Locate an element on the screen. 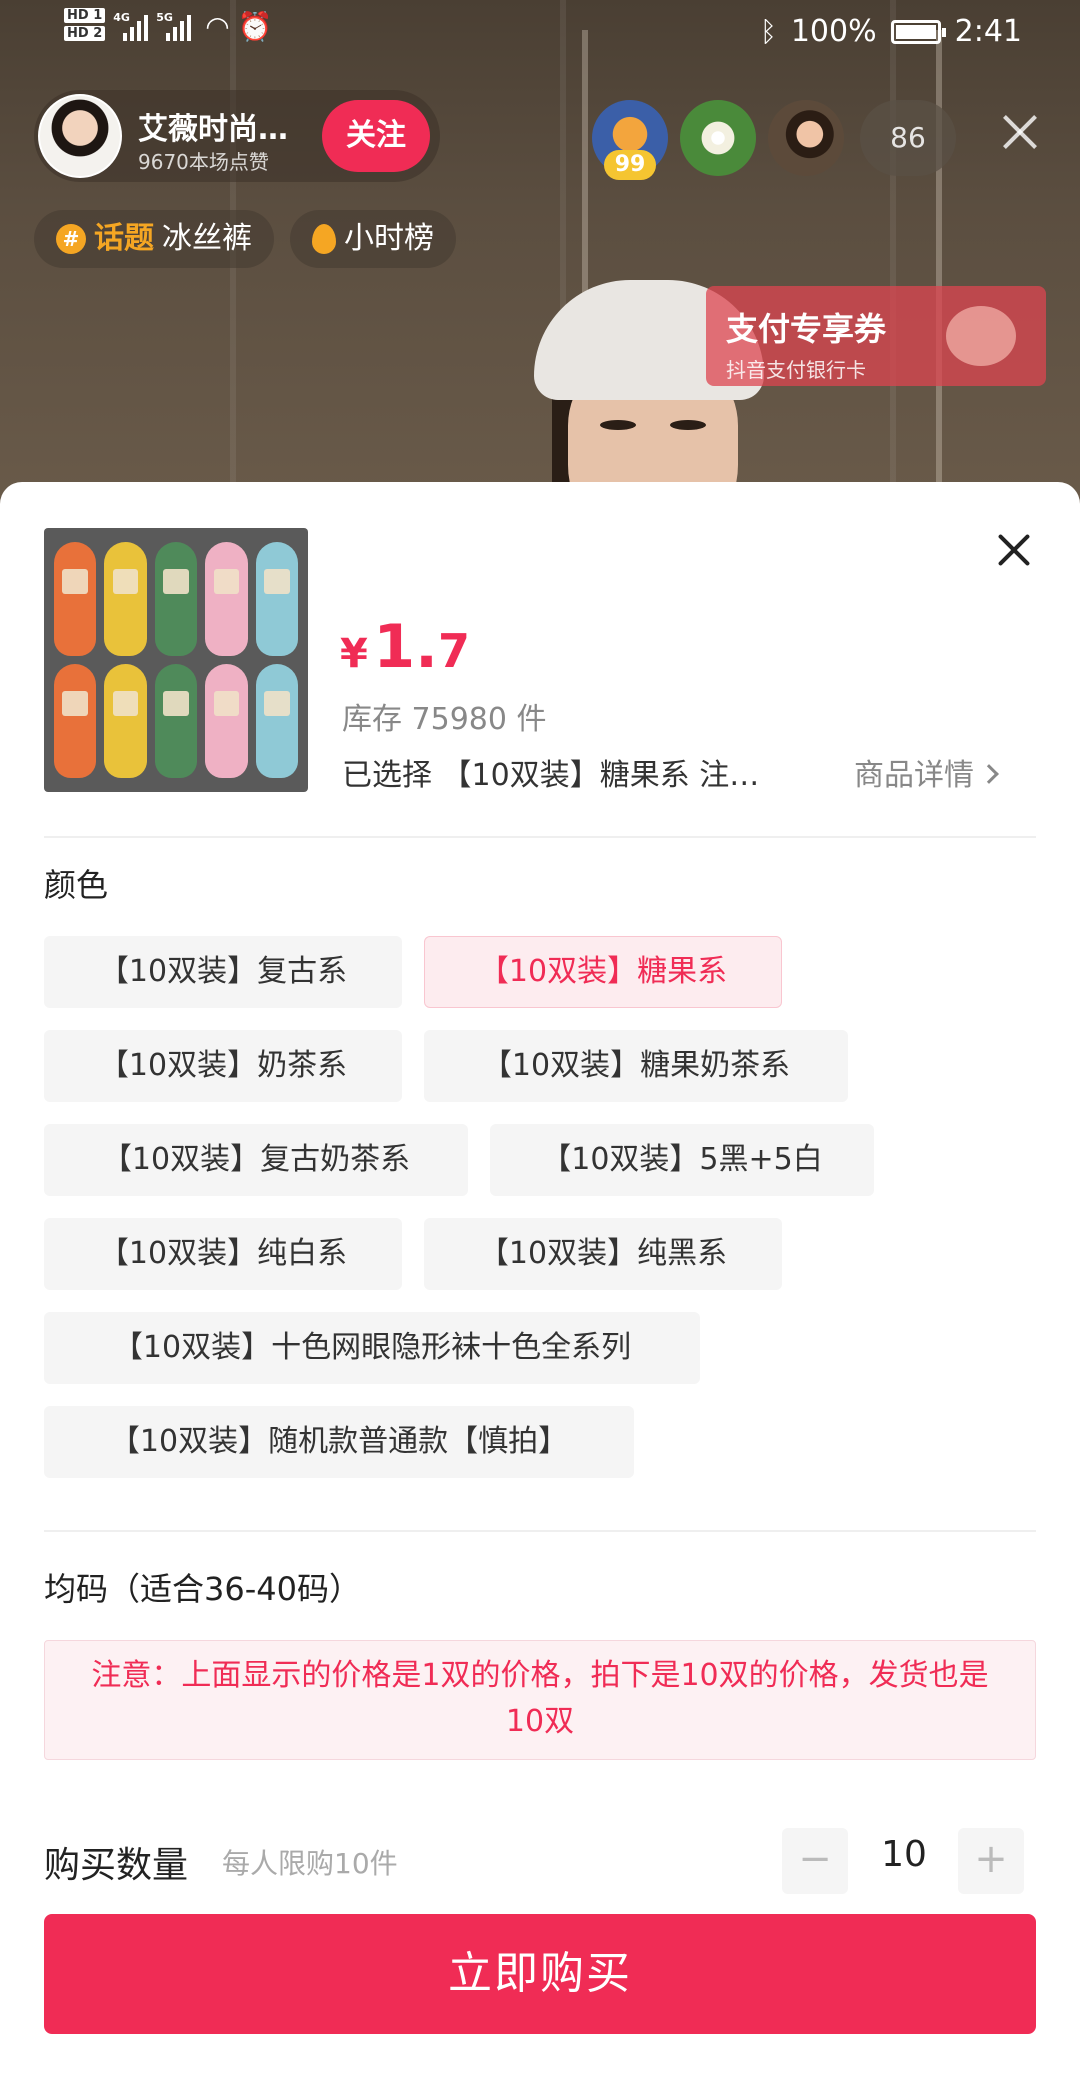 The image size is (1080, 2091). color-option: 【10双装】随机款普通款【慎拍】 is located at coordinates (339, 1442).